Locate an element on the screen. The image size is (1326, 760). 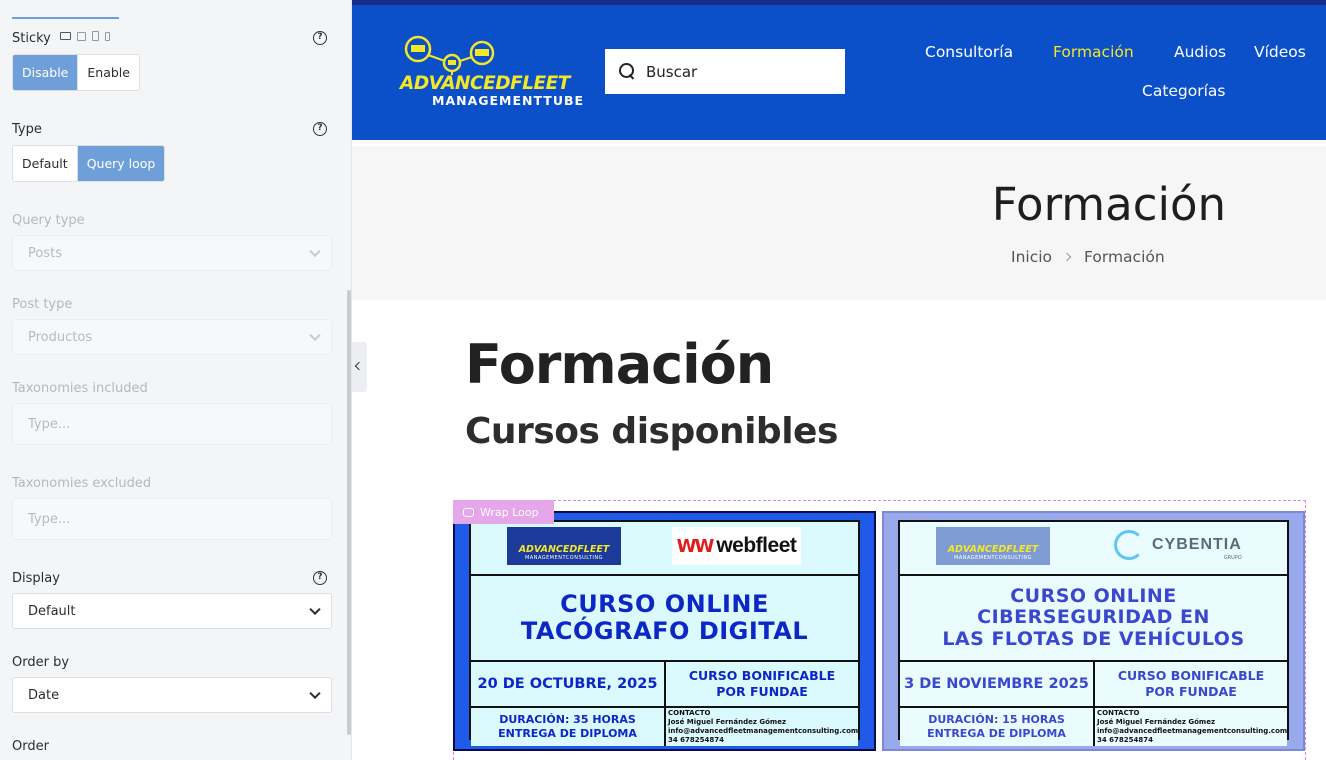
webfleet-mark-icon: WW is located at coordinates (695, 546).